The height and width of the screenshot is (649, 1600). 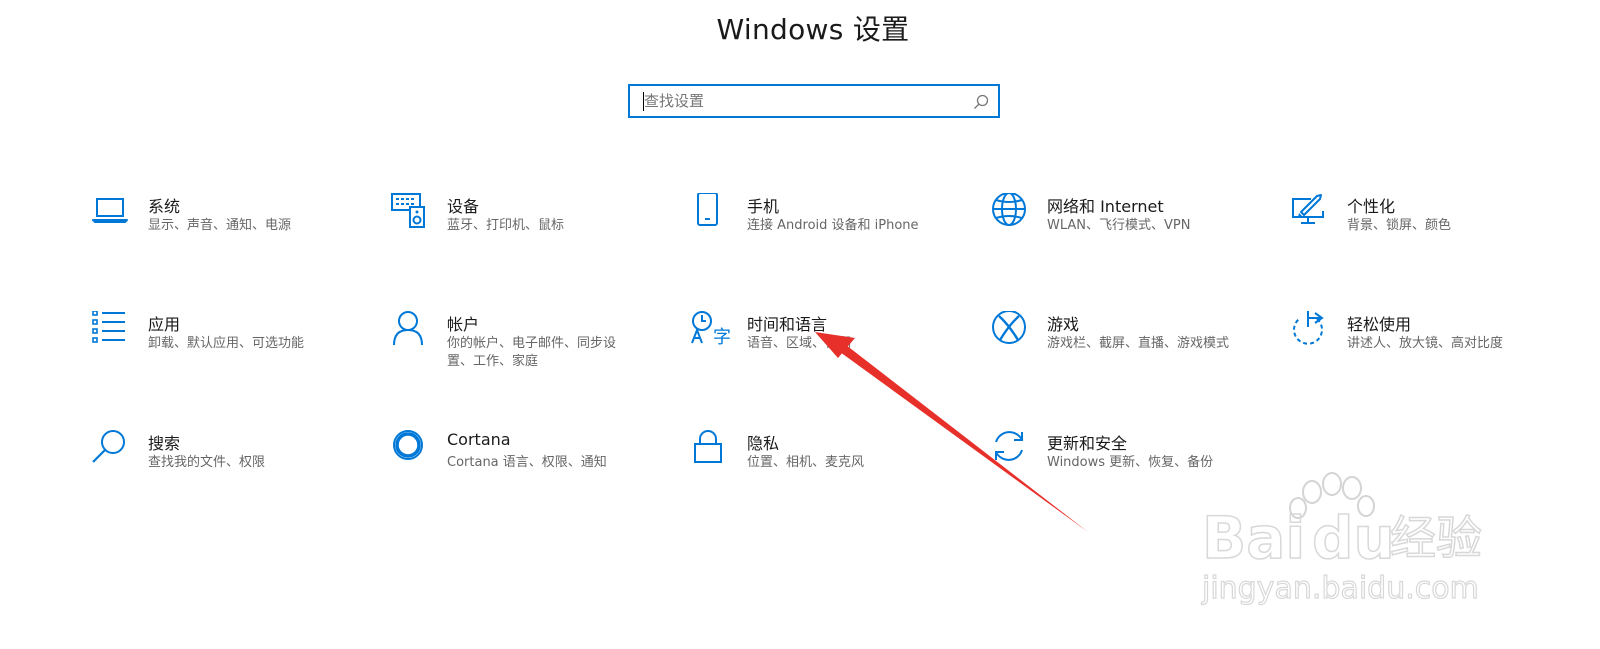 What do you see at coordinates (1353, 538) in the screenshot?
I see `svg-text: du` at bounding box center [1353, 538].